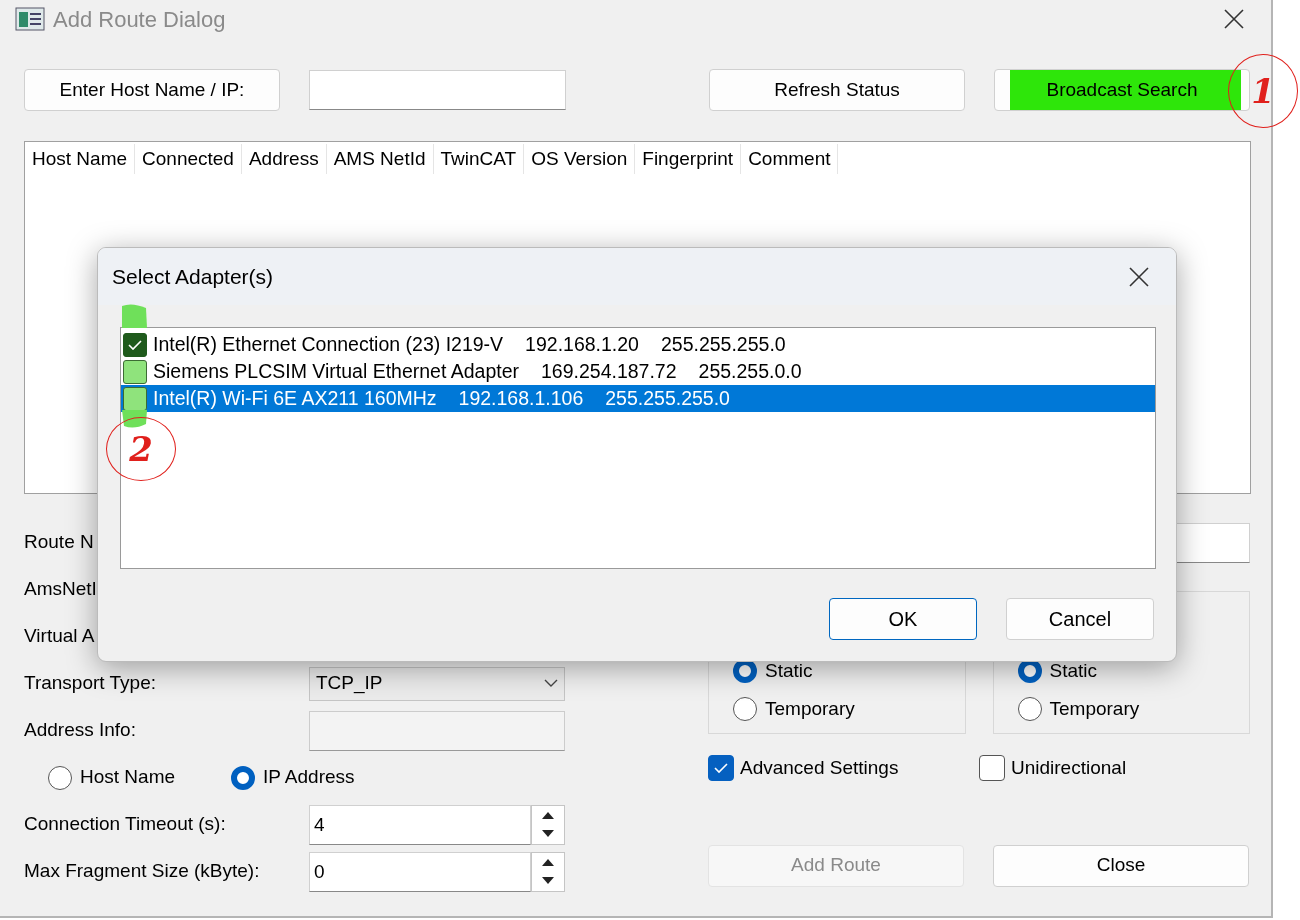 Image resolution: width=1300 pixels, height=920 pixels. I want to click on radio-label: Host Name, so click(128, 777).